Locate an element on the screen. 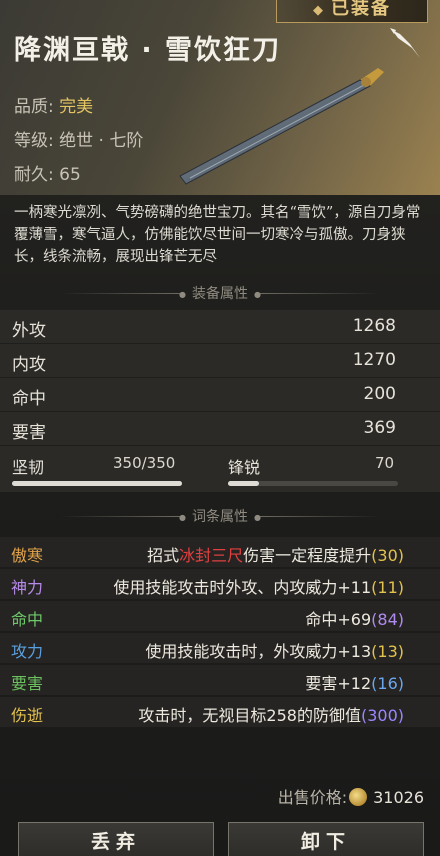 The height and width of the screenshot is (856, 440). affix-tag: 傲寒 is located at coordinates (27, 555).